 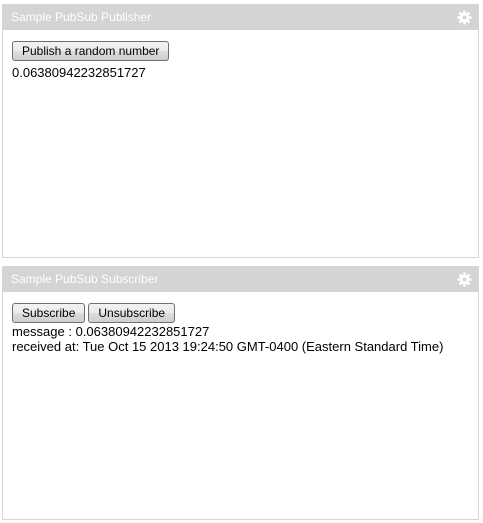 I want to click on published-value: 0.06380942232851727, so click(x=79, y=72).